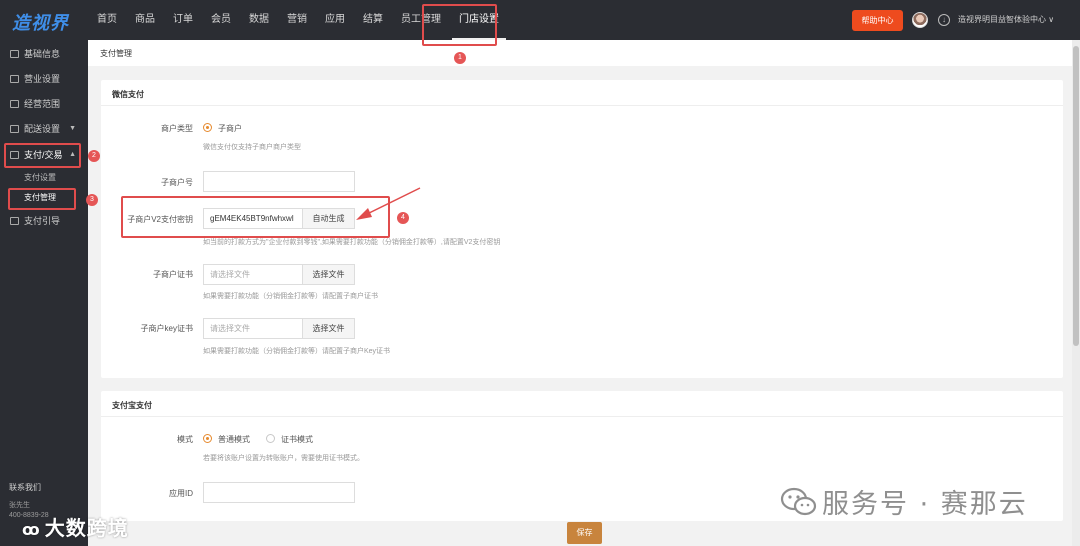  What do you see at coordinates (904, 501) in the screenshot?
I see `watermark-service-account: 服务号 · 赛那云` at bounding box center [904, 501].